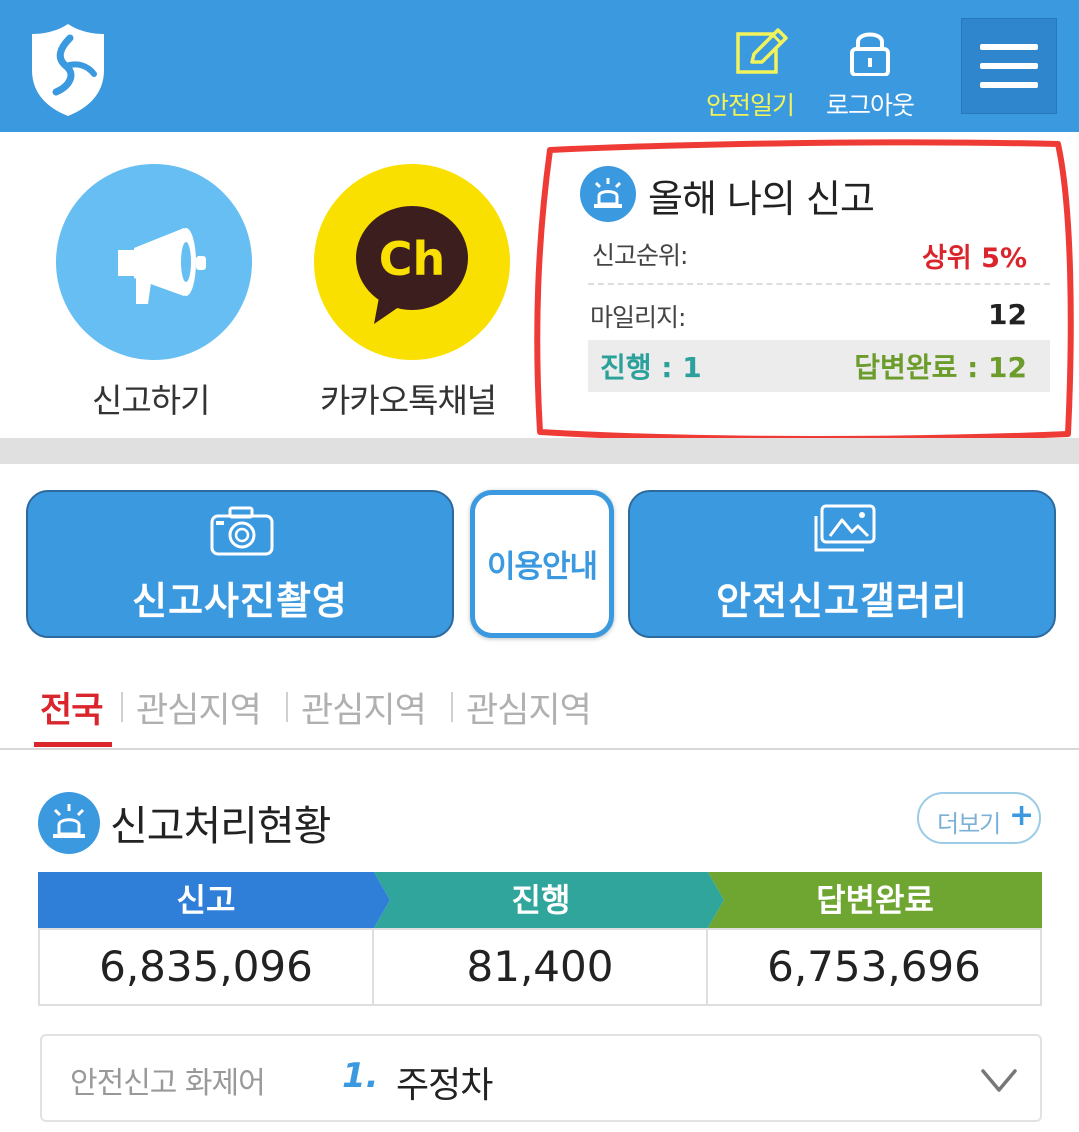 Image resolution: width=1079 pixels, height=1132 pixels. What do you see at coordinates (240, 564) in the screenshot?
I see `report-photo-button: 신고사진촬영` at bounding box center [240, 564].